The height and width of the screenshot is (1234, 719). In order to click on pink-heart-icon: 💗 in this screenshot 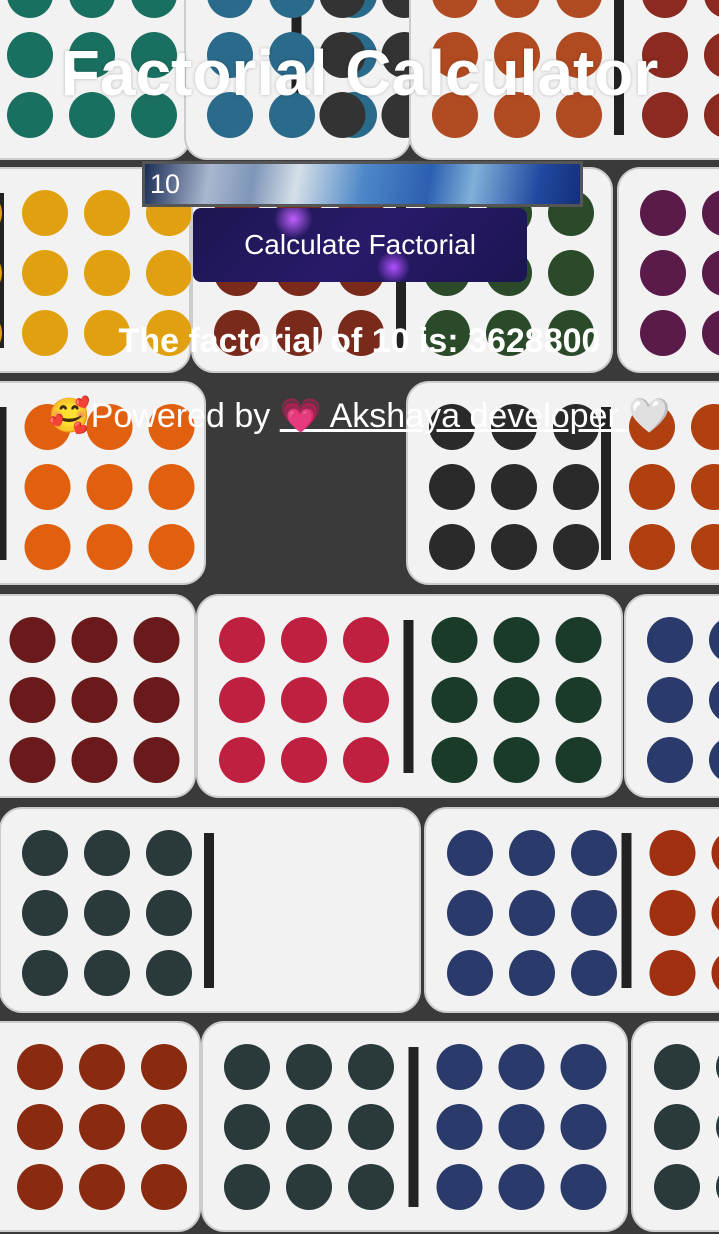, I will do `click(301, 416)`.